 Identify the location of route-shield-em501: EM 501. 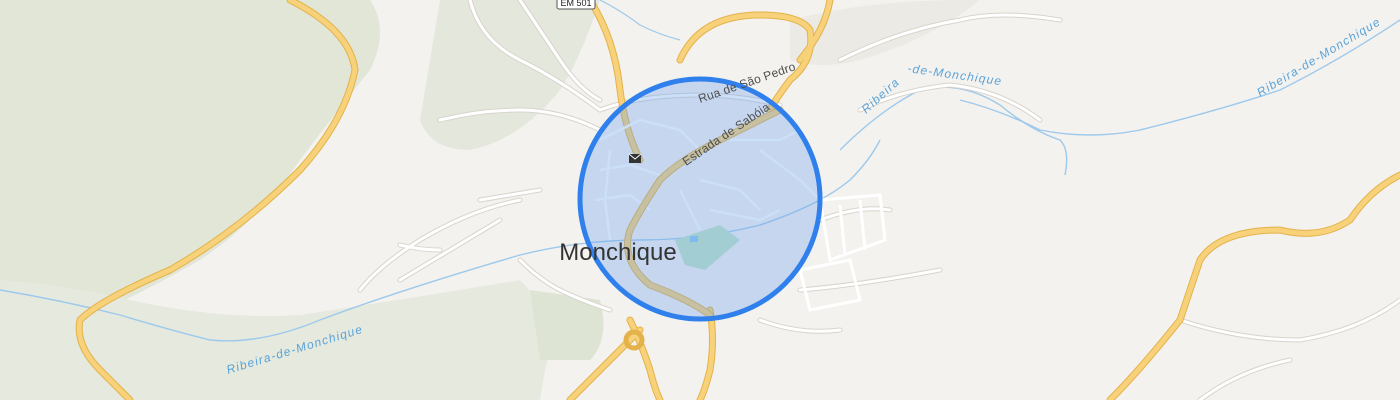
(576, 5).